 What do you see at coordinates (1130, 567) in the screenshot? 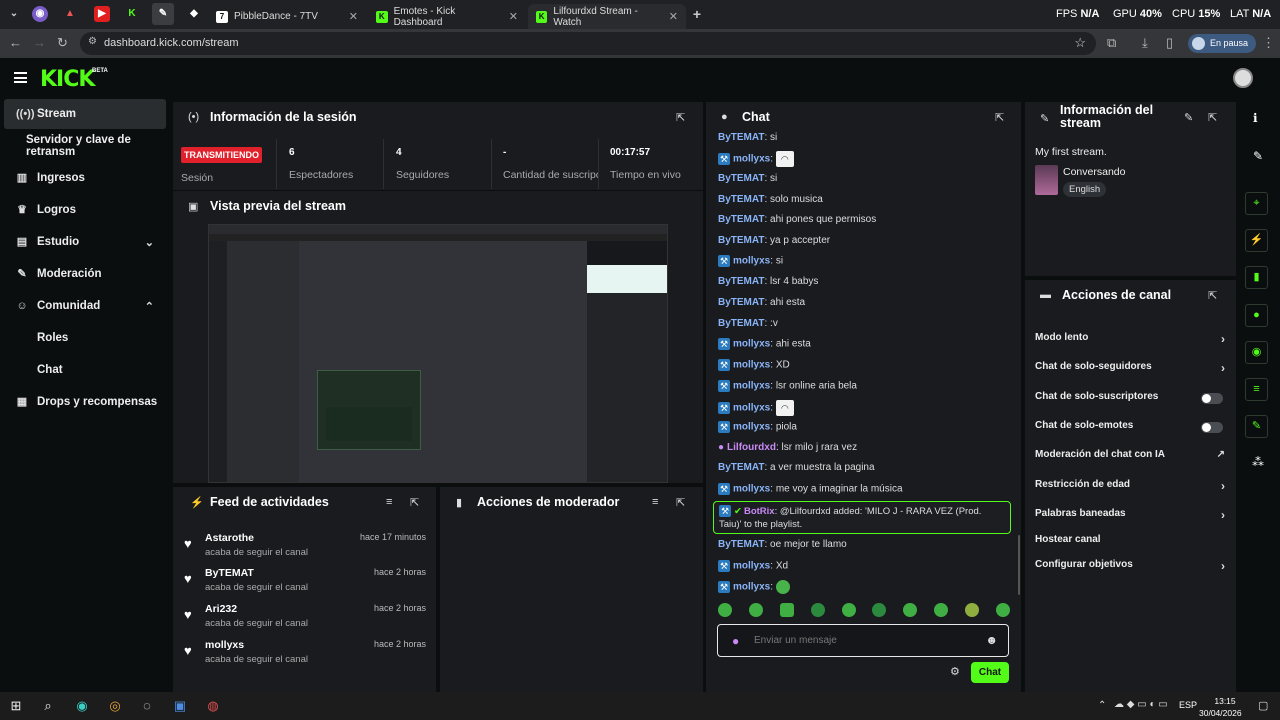
I see `action-goals: Configurar objetivos ›` at bounding box center [1130, 567].